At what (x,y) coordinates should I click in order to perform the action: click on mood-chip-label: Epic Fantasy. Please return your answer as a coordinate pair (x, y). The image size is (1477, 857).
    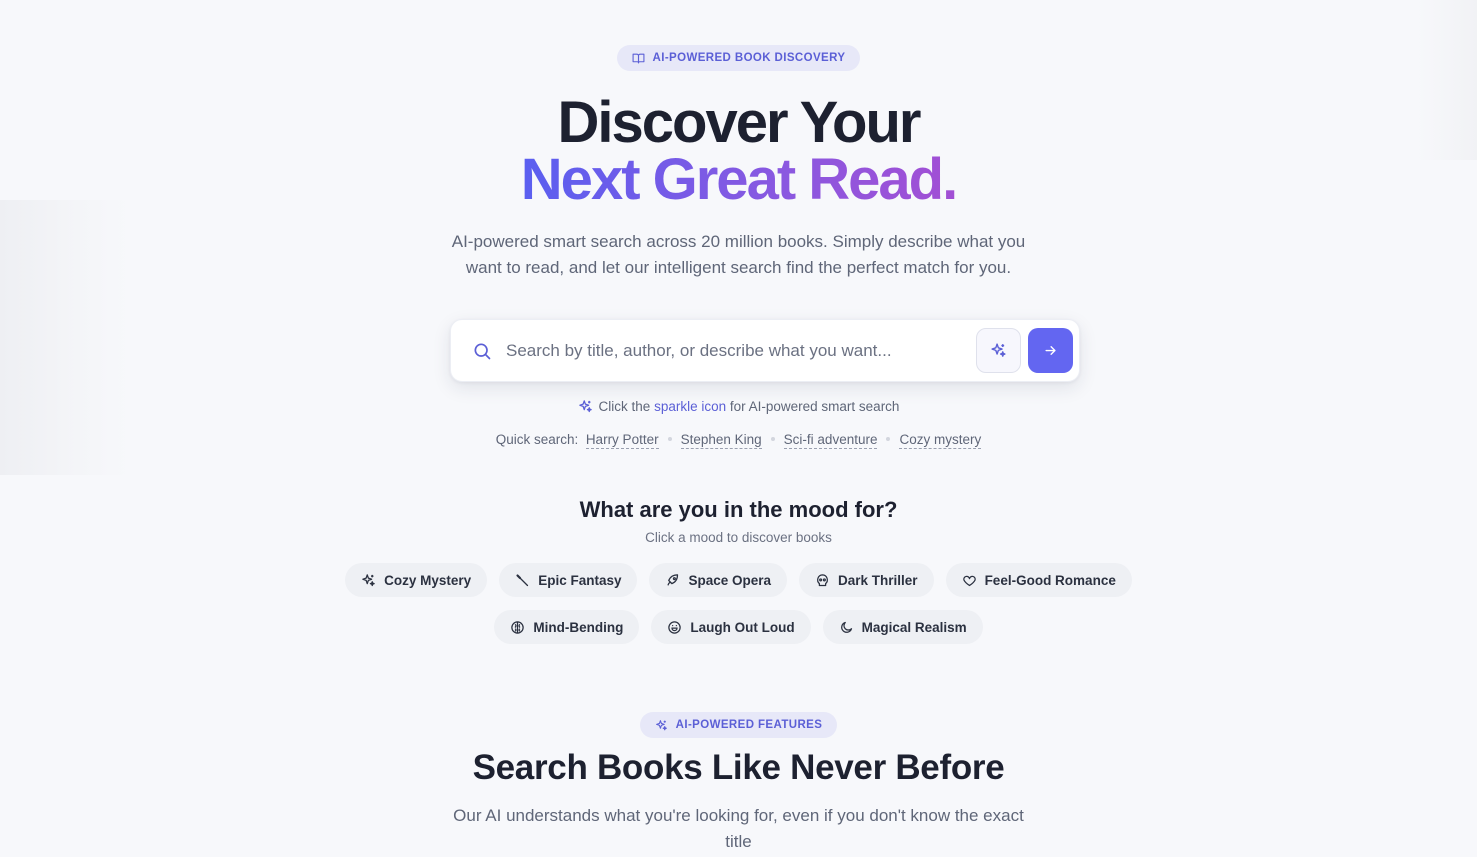
    Looking at the image, I should click on (580, 580).